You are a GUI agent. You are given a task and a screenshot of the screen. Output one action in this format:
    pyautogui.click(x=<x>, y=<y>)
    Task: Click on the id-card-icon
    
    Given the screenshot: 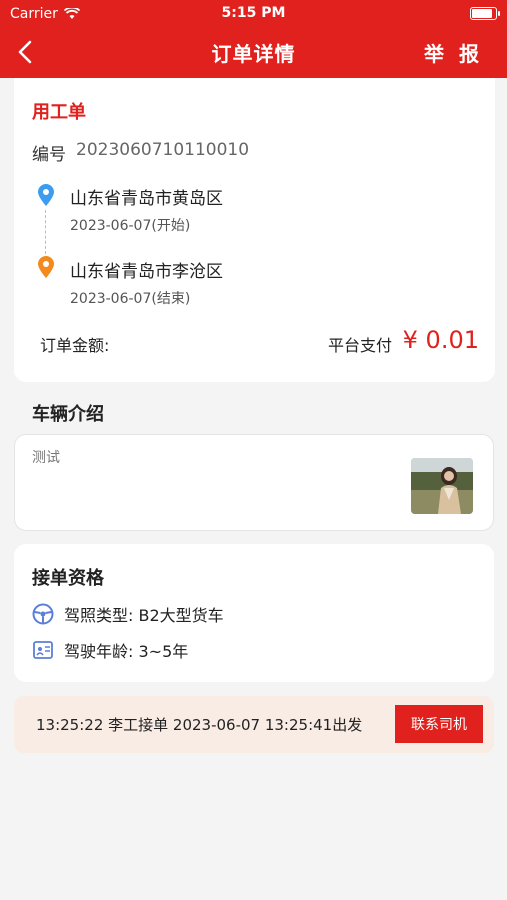 What is the action you would take?
    pyautogui.click(x=43, y=650)
    